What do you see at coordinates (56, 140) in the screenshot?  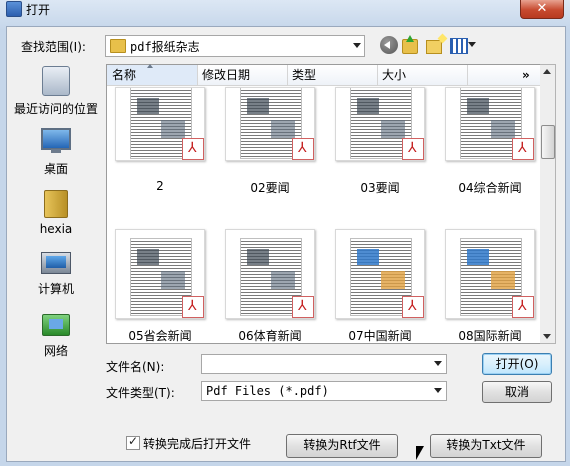 I see `desktop-icon` at bounding box center [56, 140].